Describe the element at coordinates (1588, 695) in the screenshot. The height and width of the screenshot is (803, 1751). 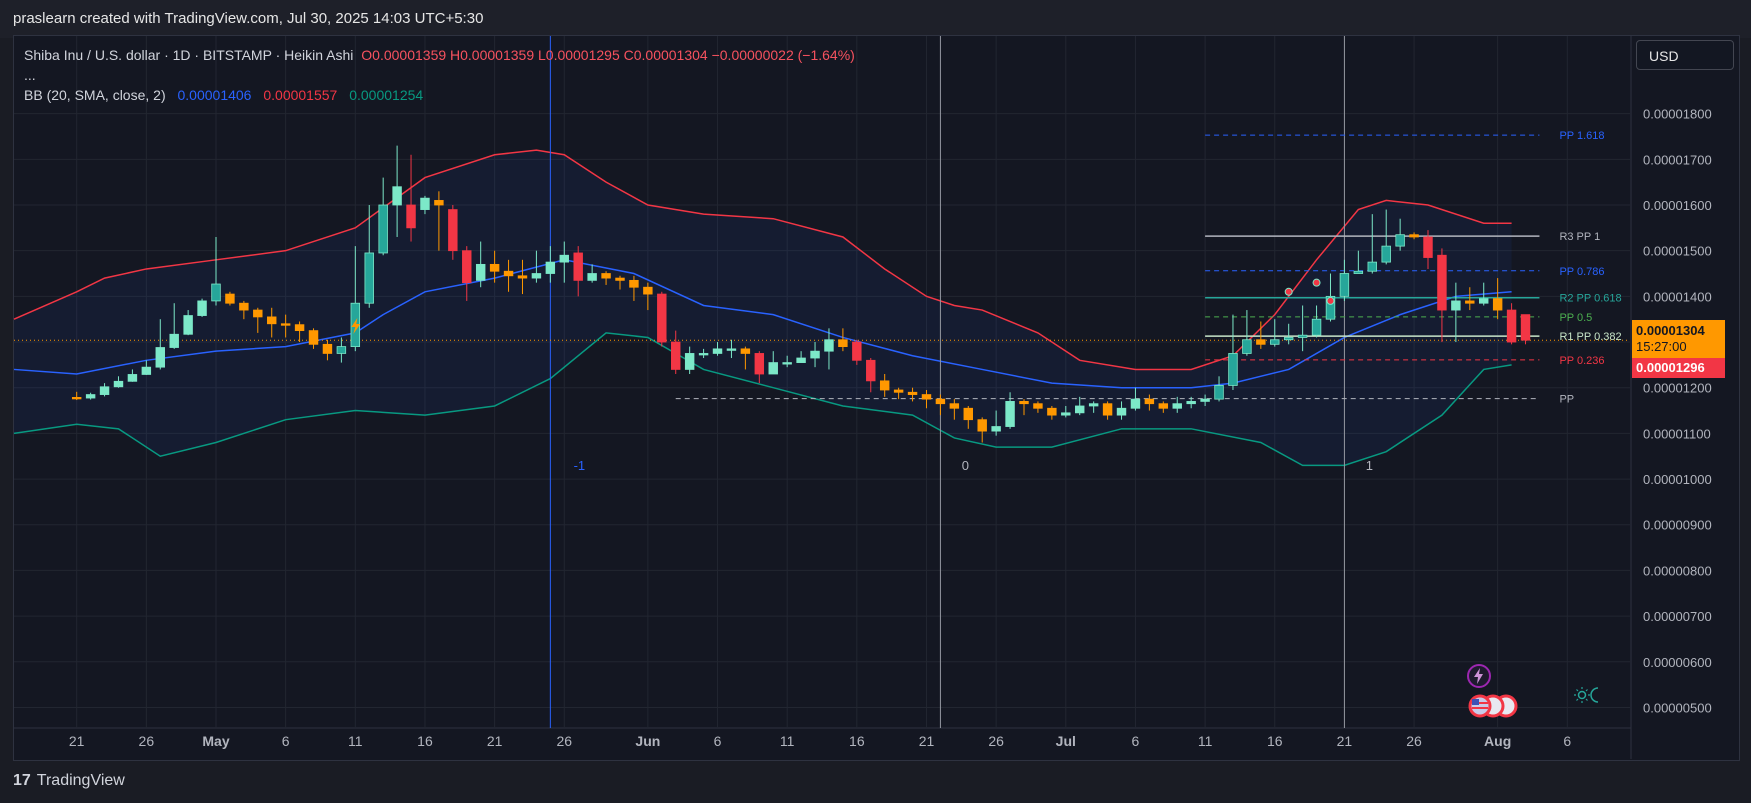
I see `session-sun-moon-icon` at that location.